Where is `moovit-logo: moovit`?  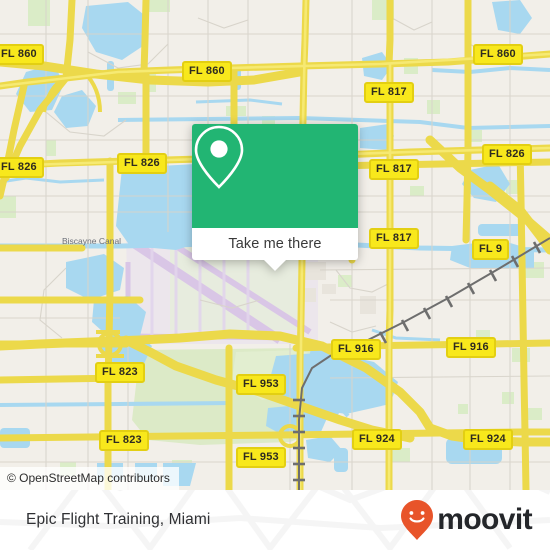 moovit-logo: moovit is located at coordinates (466, 520).